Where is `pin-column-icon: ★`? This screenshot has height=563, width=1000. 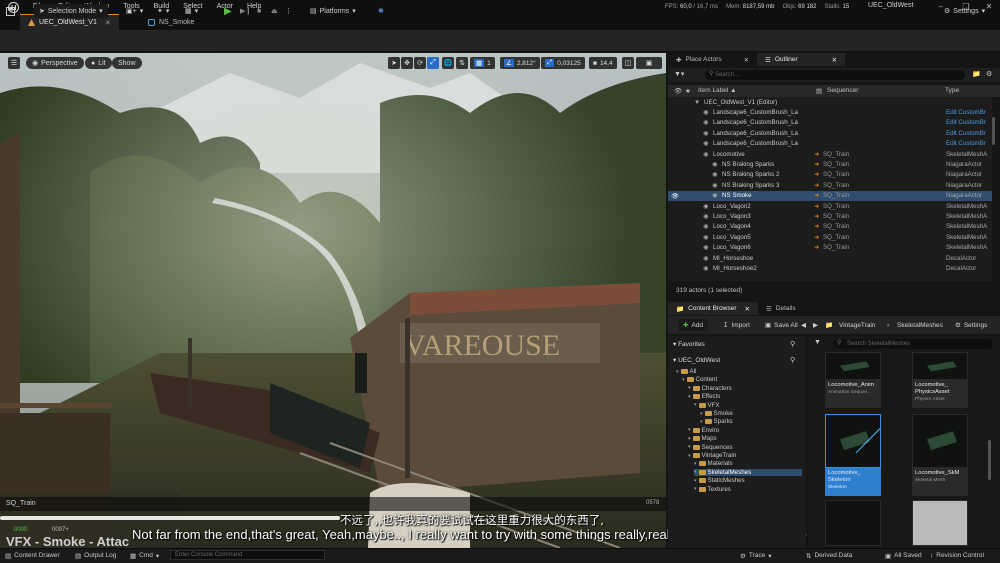 pin-column-icon: ★ is located at coordinates (688, 91).